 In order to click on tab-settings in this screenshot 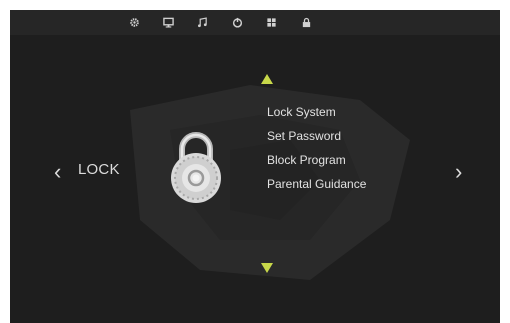, I will do `click(134, 22)`.